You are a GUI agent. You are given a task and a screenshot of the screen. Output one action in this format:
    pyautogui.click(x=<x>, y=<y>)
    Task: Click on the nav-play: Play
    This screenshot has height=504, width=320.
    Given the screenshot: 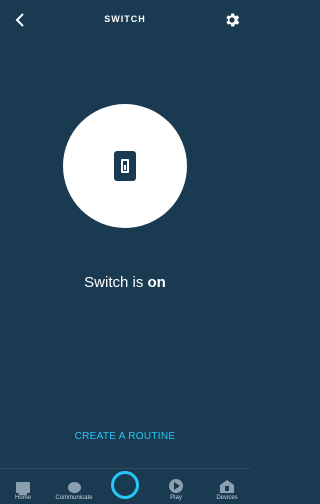 What is the action you would take?
    pyautogui.click(x=176, y=490)
    